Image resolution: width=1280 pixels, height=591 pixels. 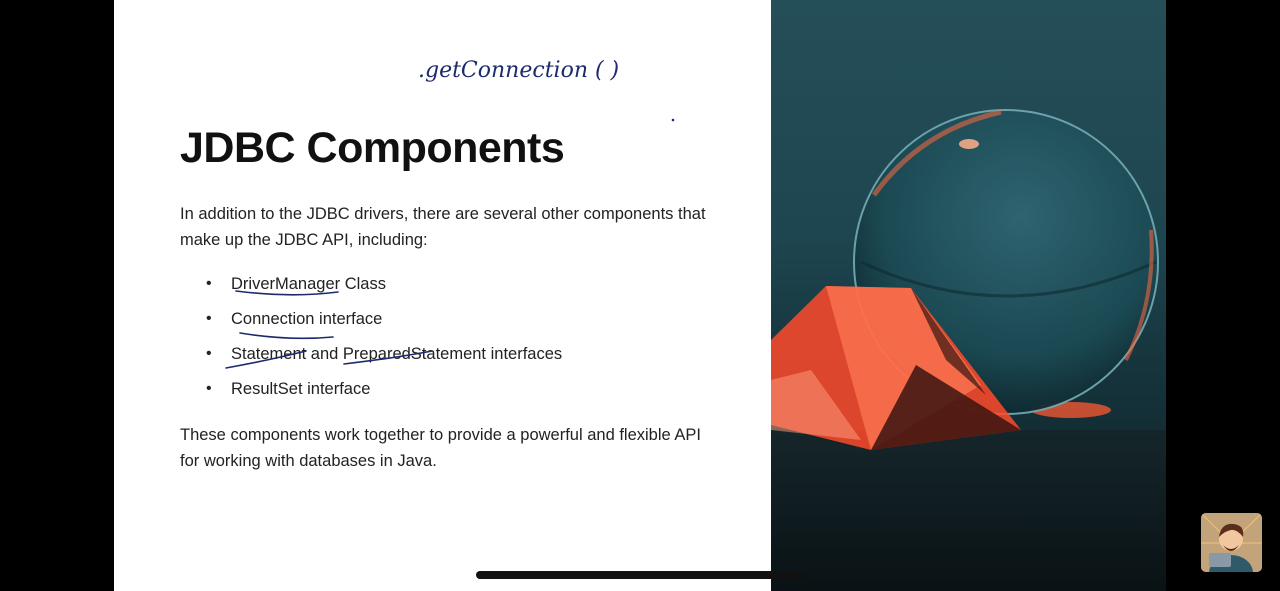 I want to click on term-drivermanager: DriverManager, so click(x=286, y=284).